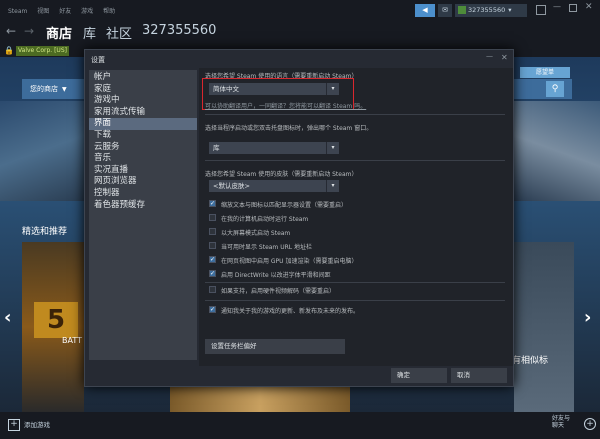 The width and height of the screenshot is (600, 439). What do you see at coordinates (419, 375) in the screenshot?
I see `ok-button: 确定` at bounding box center [419, 375].